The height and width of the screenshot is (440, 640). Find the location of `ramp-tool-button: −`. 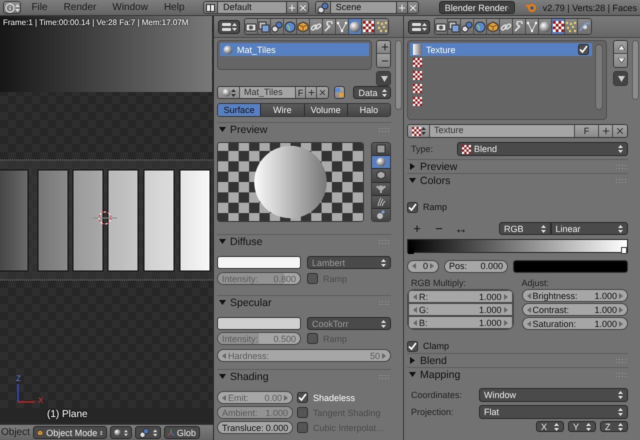

ramp-tool-button: − is located at coordinates (439, 228).